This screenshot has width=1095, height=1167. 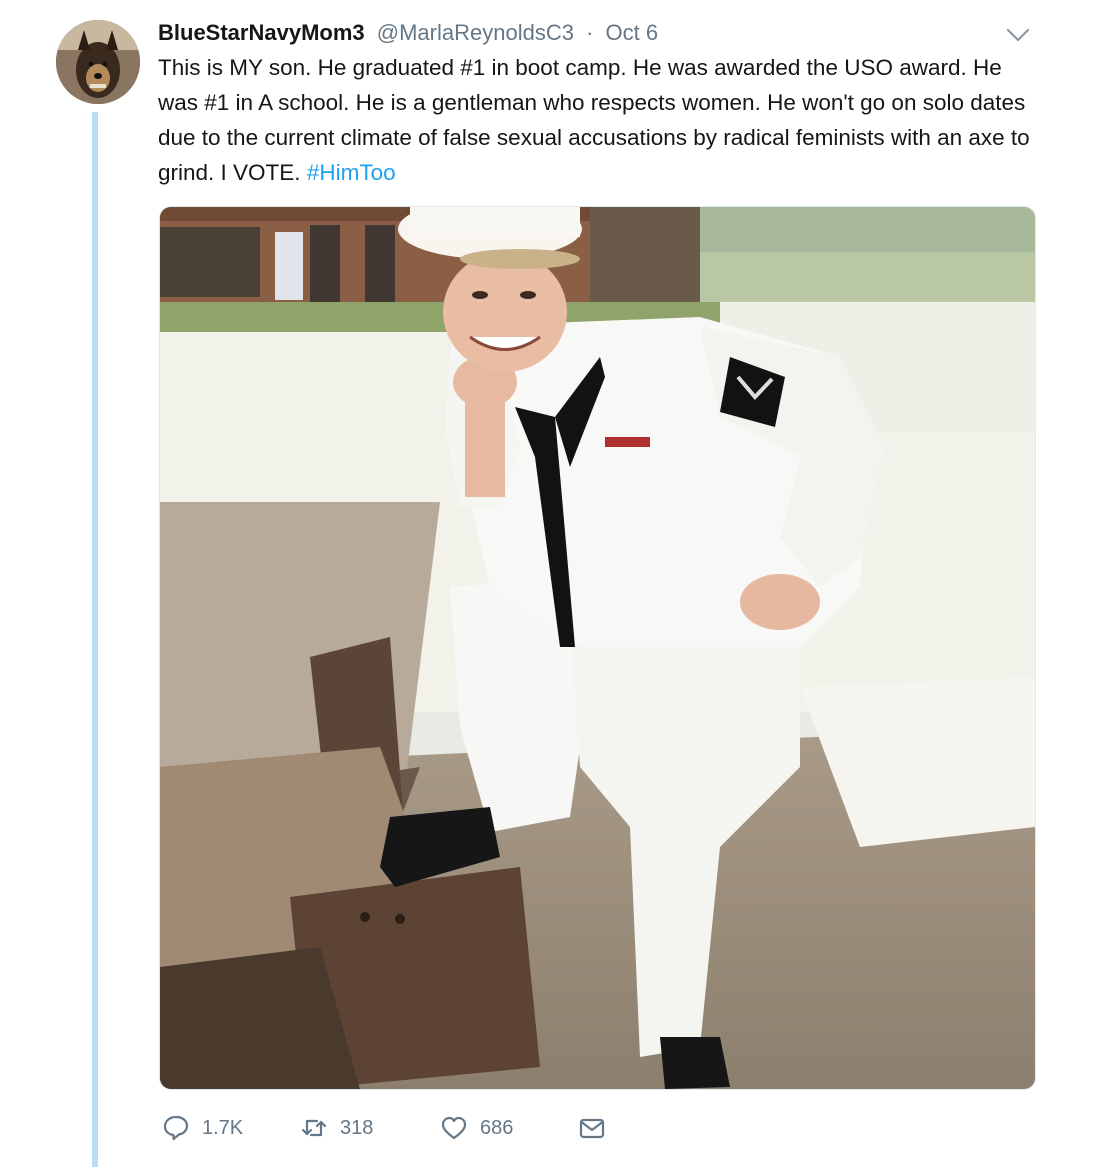 I want to click on user-handle: @MarlaReynoldsC3, so click(x=475, y=32).